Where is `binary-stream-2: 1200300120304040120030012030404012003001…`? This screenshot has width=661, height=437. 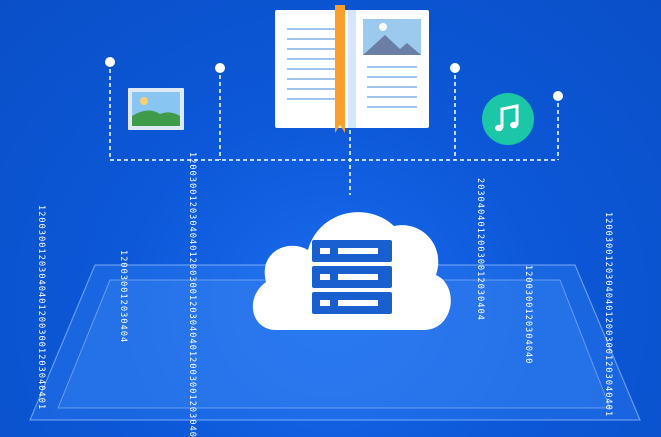
binary-stream-2: 1200300120304040120030012030404012003001… is located at coordinates (192, 294).